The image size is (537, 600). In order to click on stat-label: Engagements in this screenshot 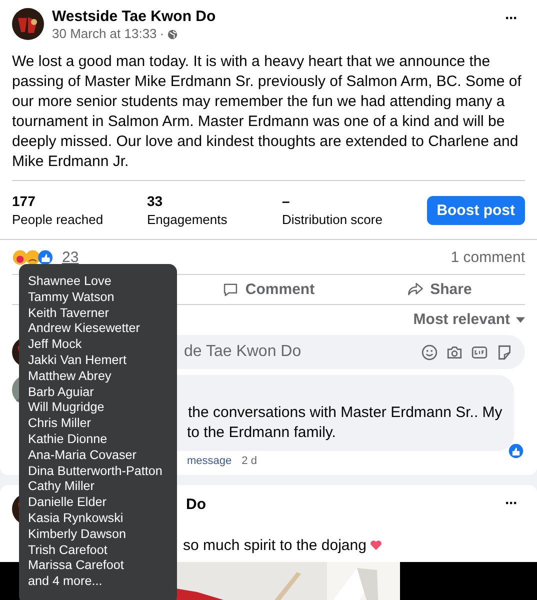, I will do `click(187, 220)`.